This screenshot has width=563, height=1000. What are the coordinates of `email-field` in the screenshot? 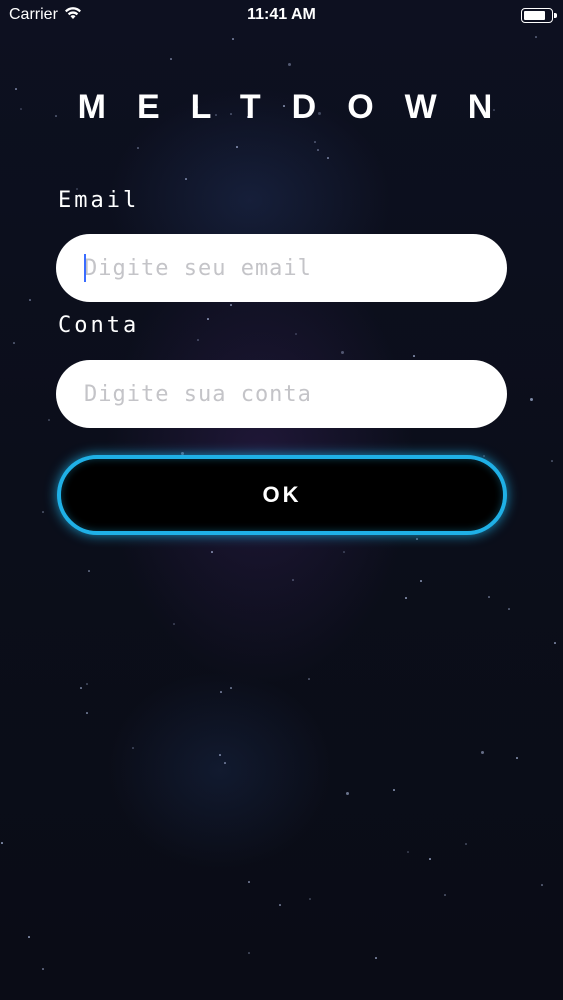 It's located at (281, 268).